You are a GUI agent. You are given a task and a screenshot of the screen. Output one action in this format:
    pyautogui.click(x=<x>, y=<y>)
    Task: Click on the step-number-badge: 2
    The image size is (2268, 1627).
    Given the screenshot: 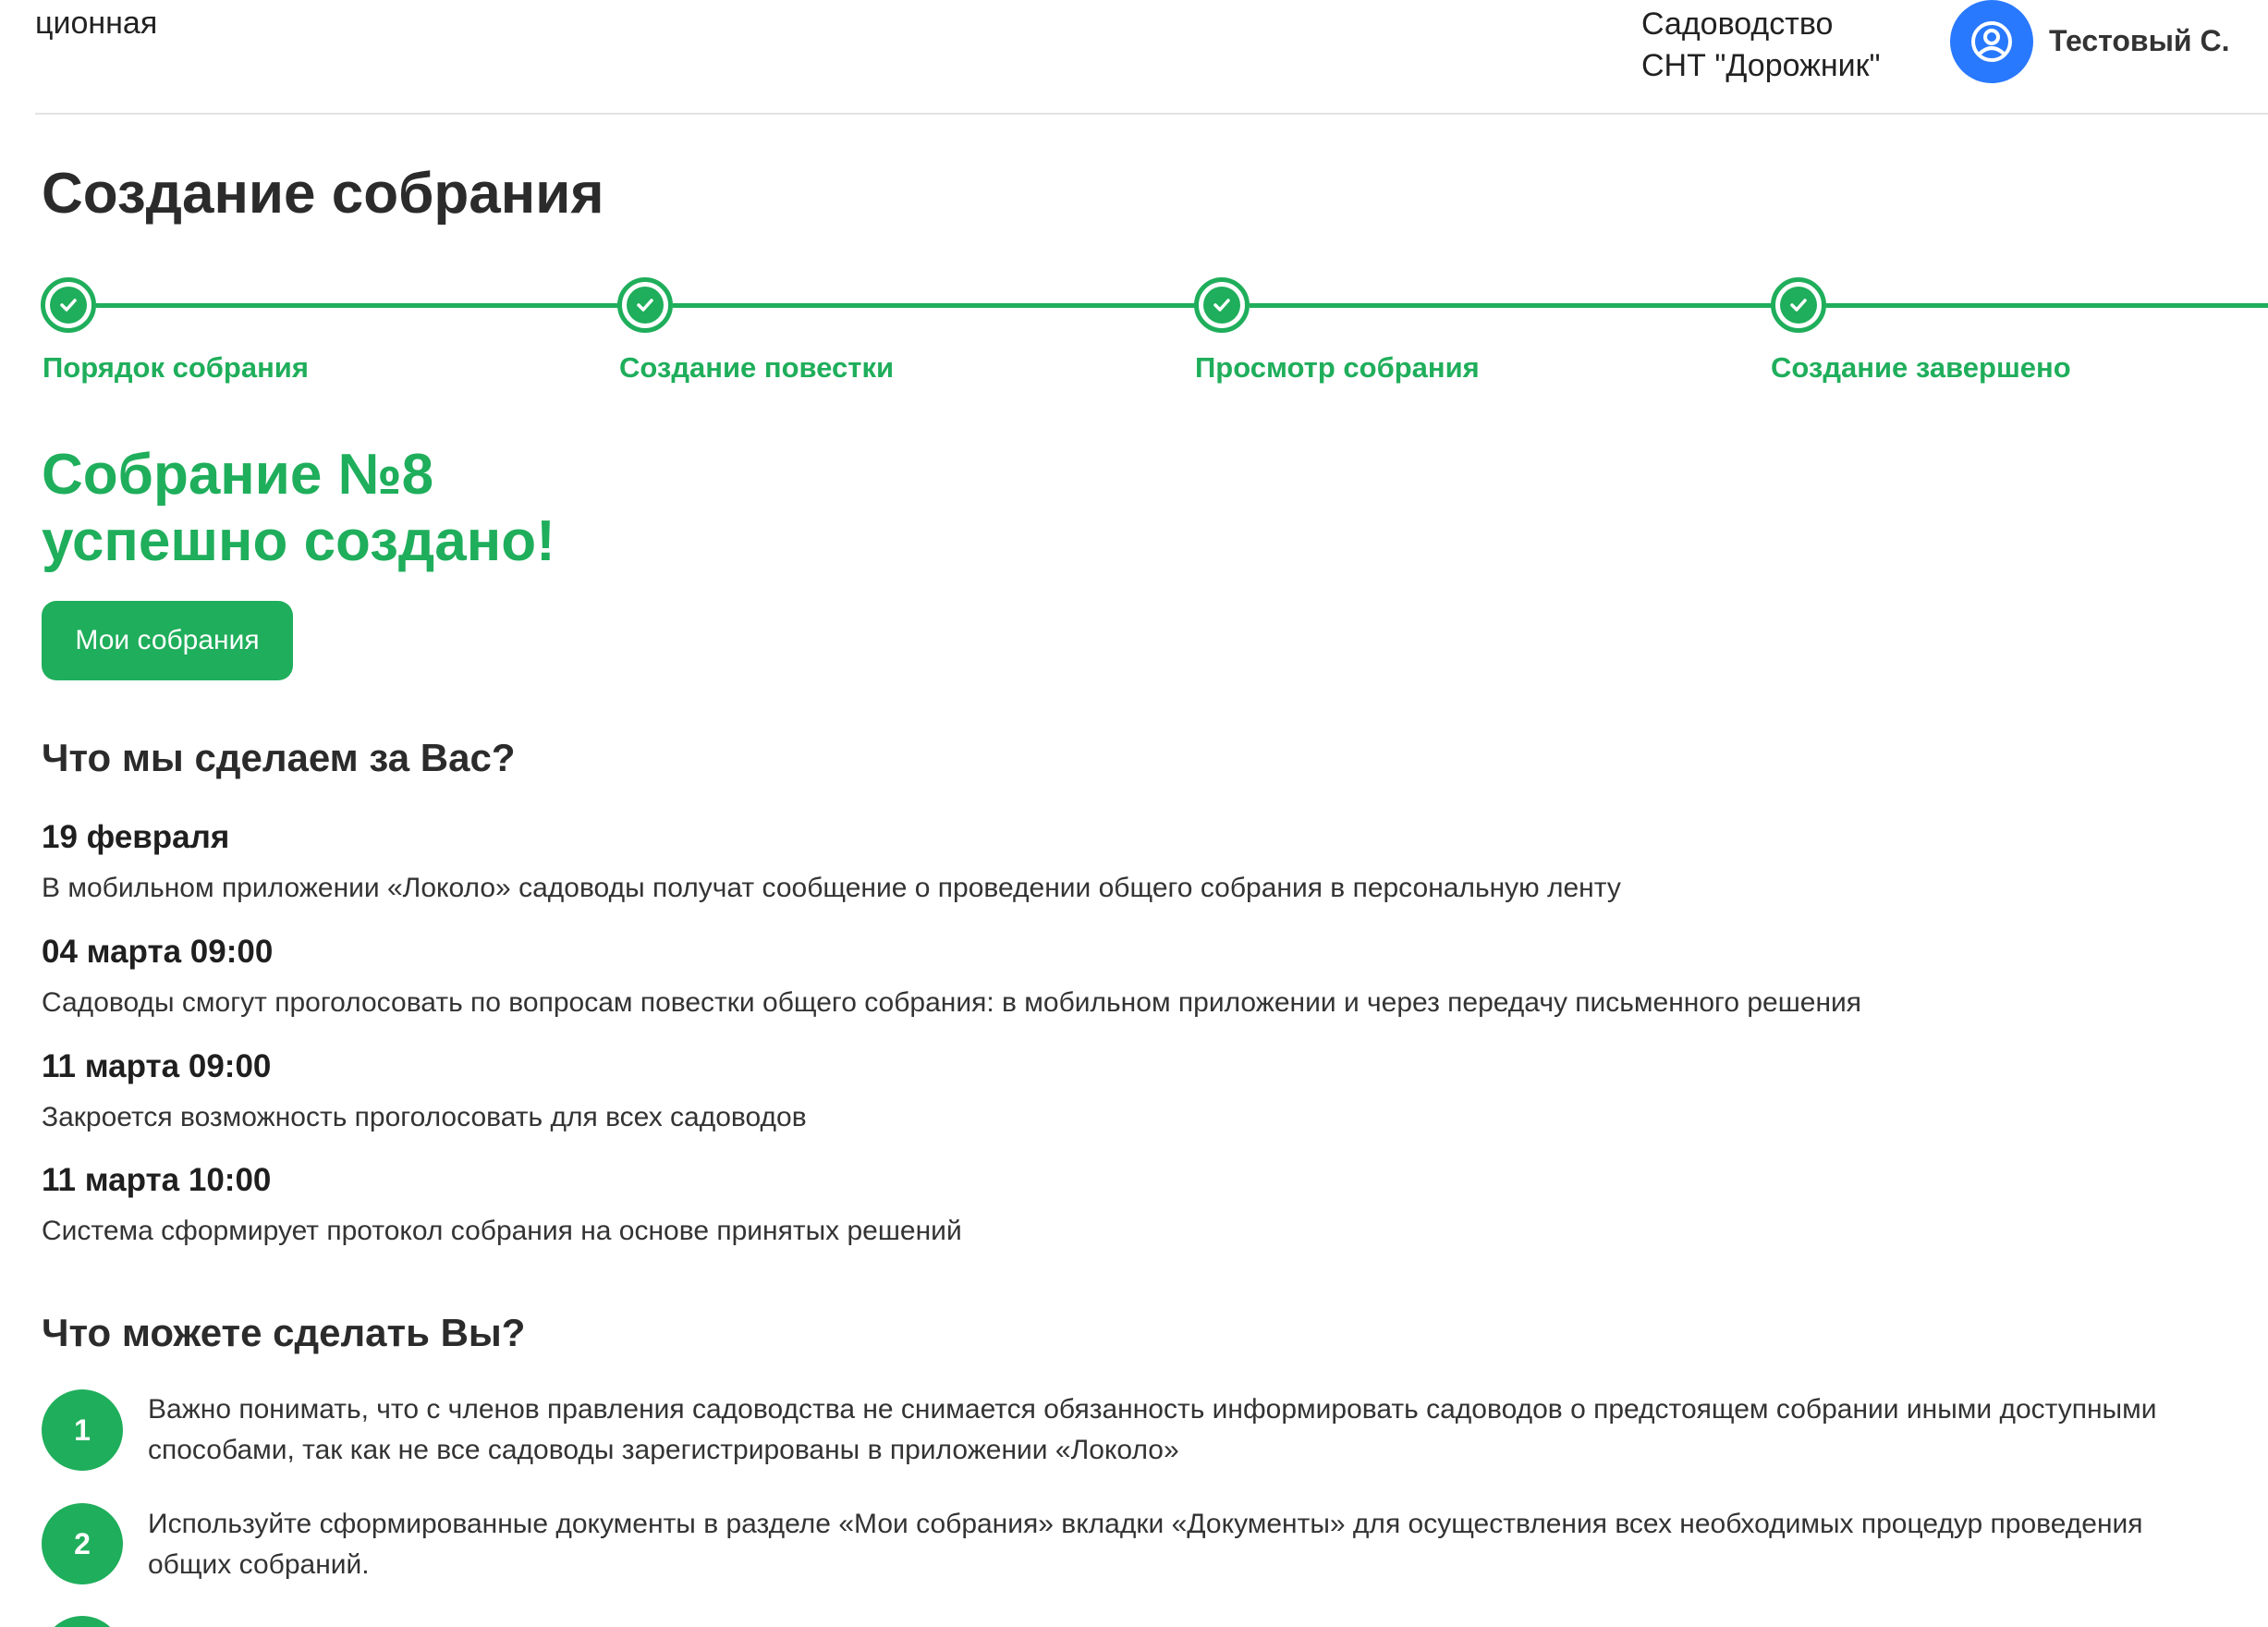 What is the action you would take?
    pyautogui.click(x=83, y=1543)
    